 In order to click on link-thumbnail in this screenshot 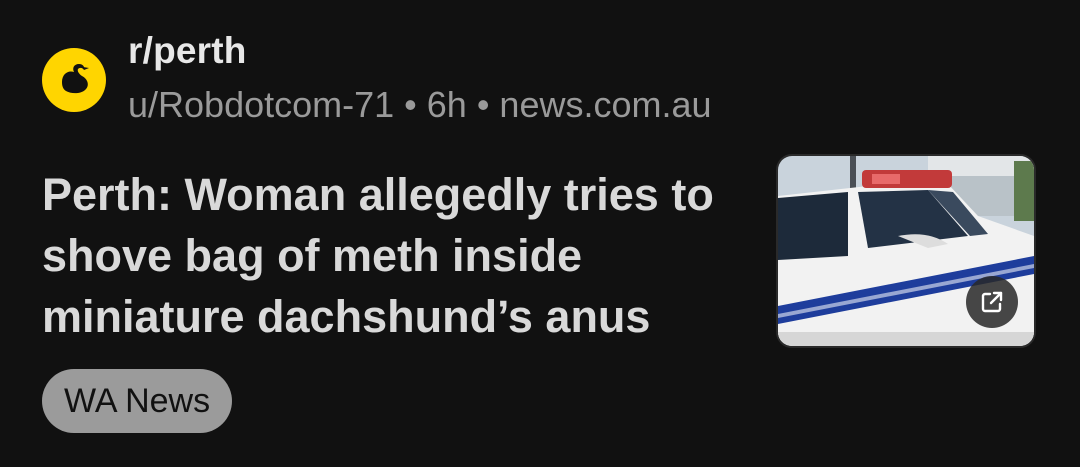, I will do `click(906, 251)`.